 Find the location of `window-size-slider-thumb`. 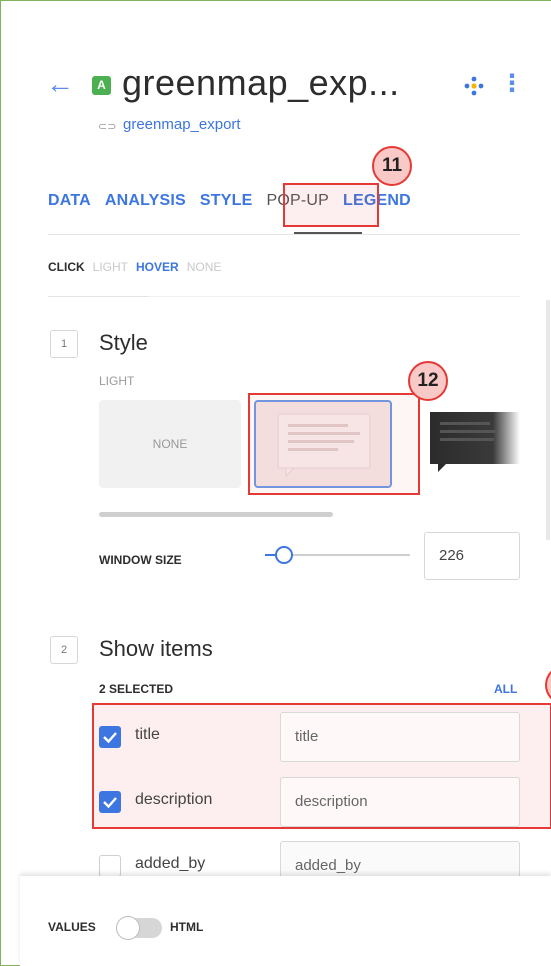

window-size-slider-thumb is located at coordinates (284, 555).